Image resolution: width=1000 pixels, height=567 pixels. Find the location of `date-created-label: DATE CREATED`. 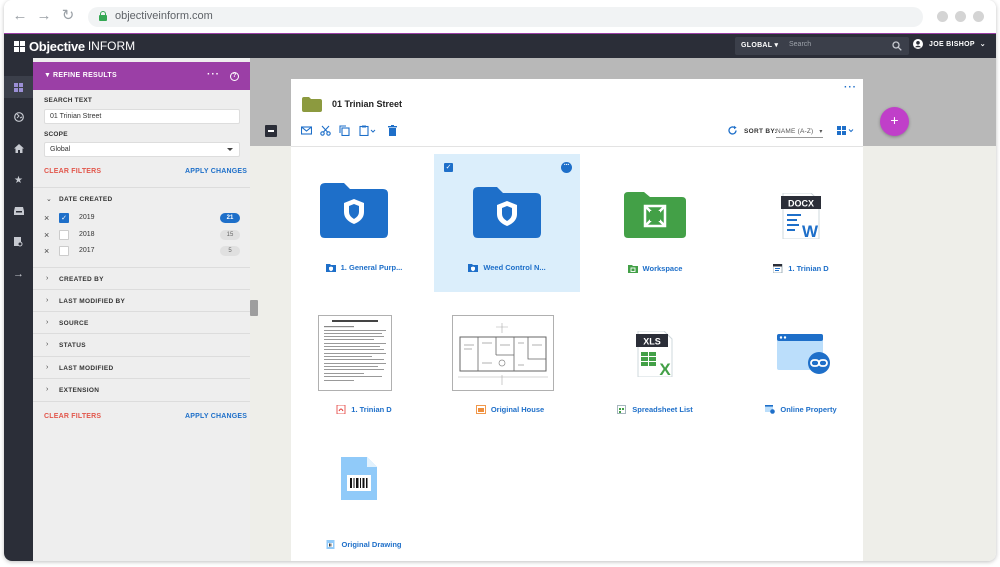

date-created-label: DATE CREATED is located at coordinates (86, 199).